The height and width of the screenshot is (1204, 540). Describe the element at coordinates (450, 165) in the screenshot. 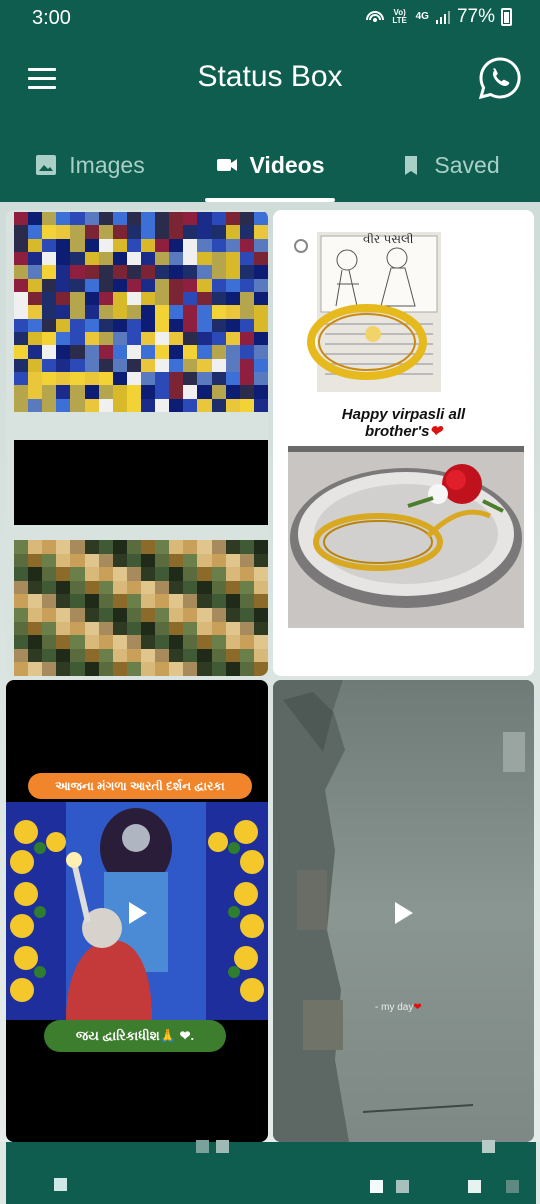

I see `tab-saved: Saved` at that location.